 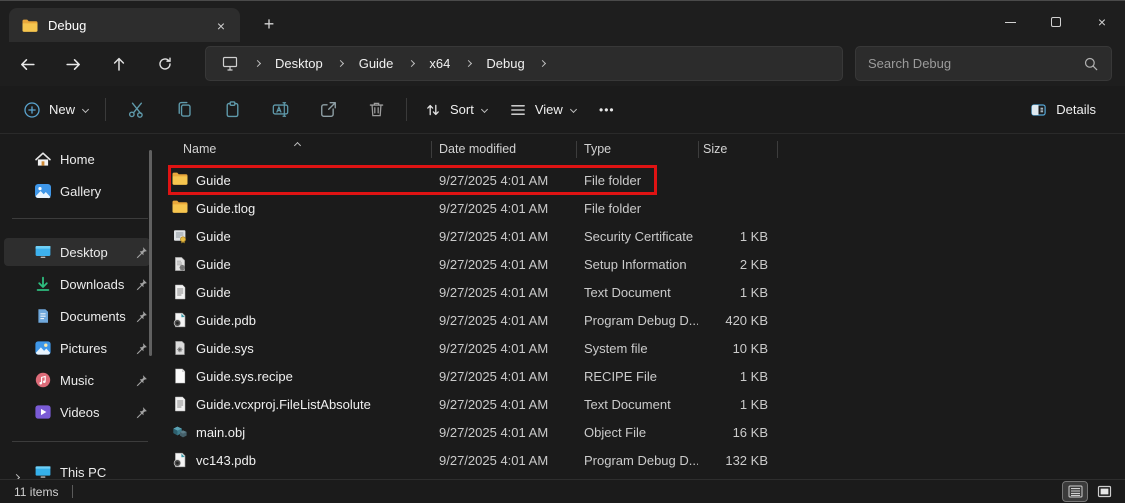 I want to click on new-tab-button: +, so click(x=269, y=24).